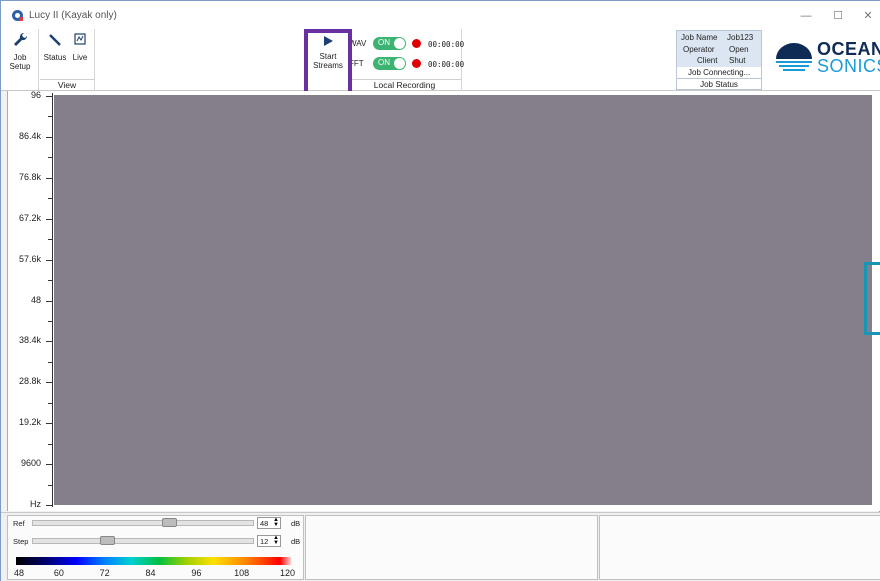 The height and width of the screenshot is (581, 880). What do you see at coordinates (19, 523) in the screenshot?
I see `ref-label: Ref` at bounding box center [19, 523].